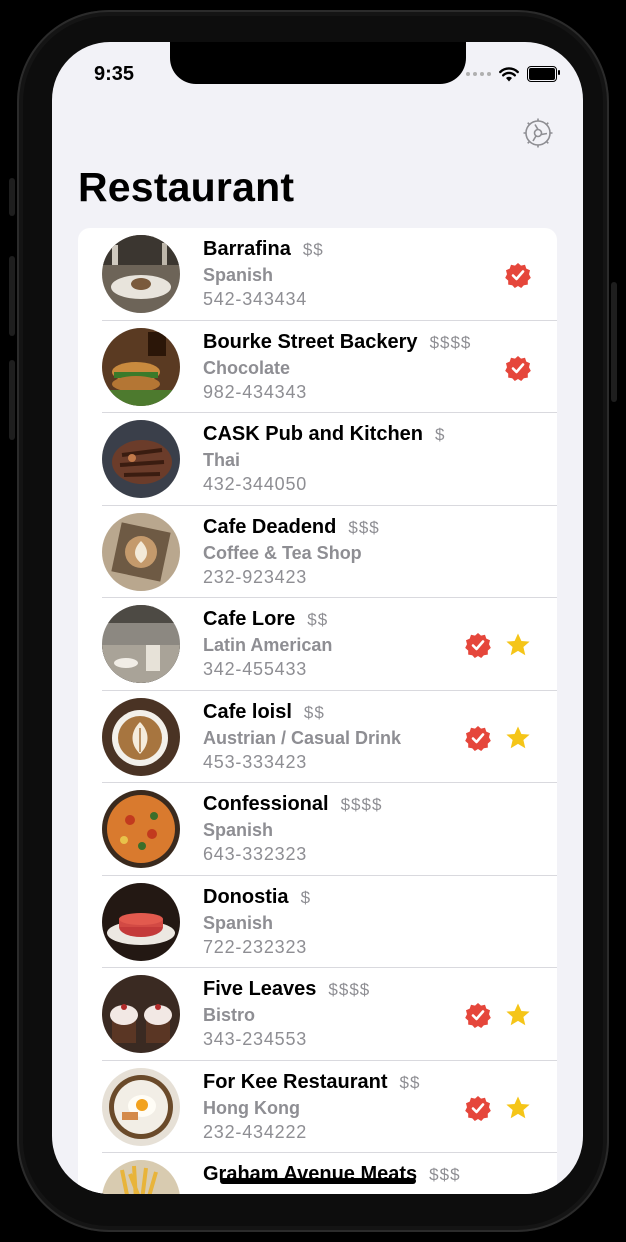 This screenshot has height=1242, width=626. What do you see at coordinates (292, 829) in the screenshot?
I see `restaurant-info: Confessional $$$$ Spanish 643-332323` at bounding box center [292, 829].